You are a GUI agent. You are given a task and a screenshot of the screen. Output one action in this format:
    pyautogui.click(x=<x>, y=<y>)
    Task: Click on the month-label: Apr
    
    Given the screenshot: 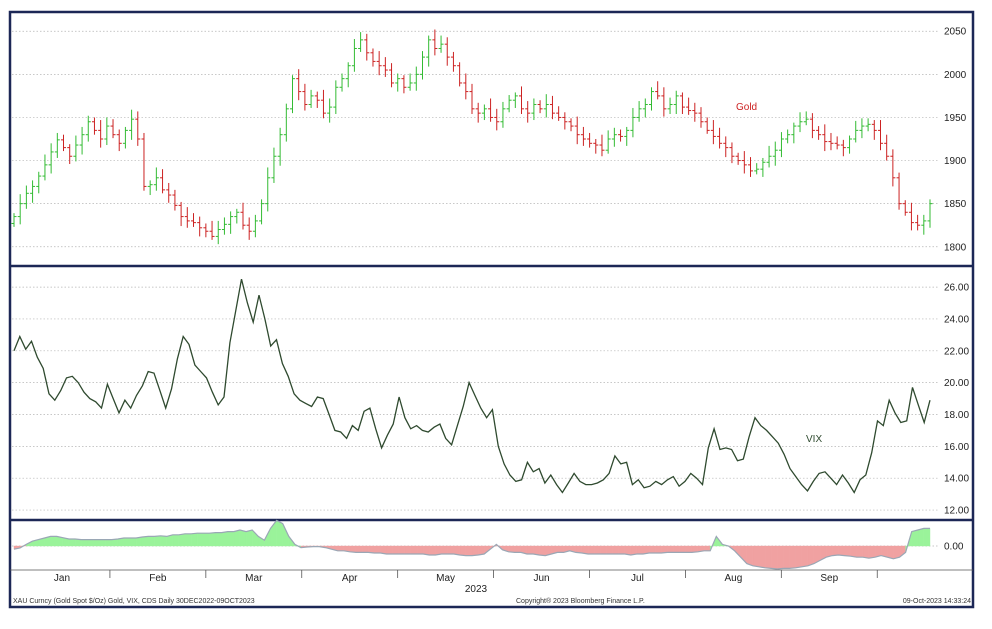 What is the action you would take?
    pyautogui.click(x=350, y=578)
    